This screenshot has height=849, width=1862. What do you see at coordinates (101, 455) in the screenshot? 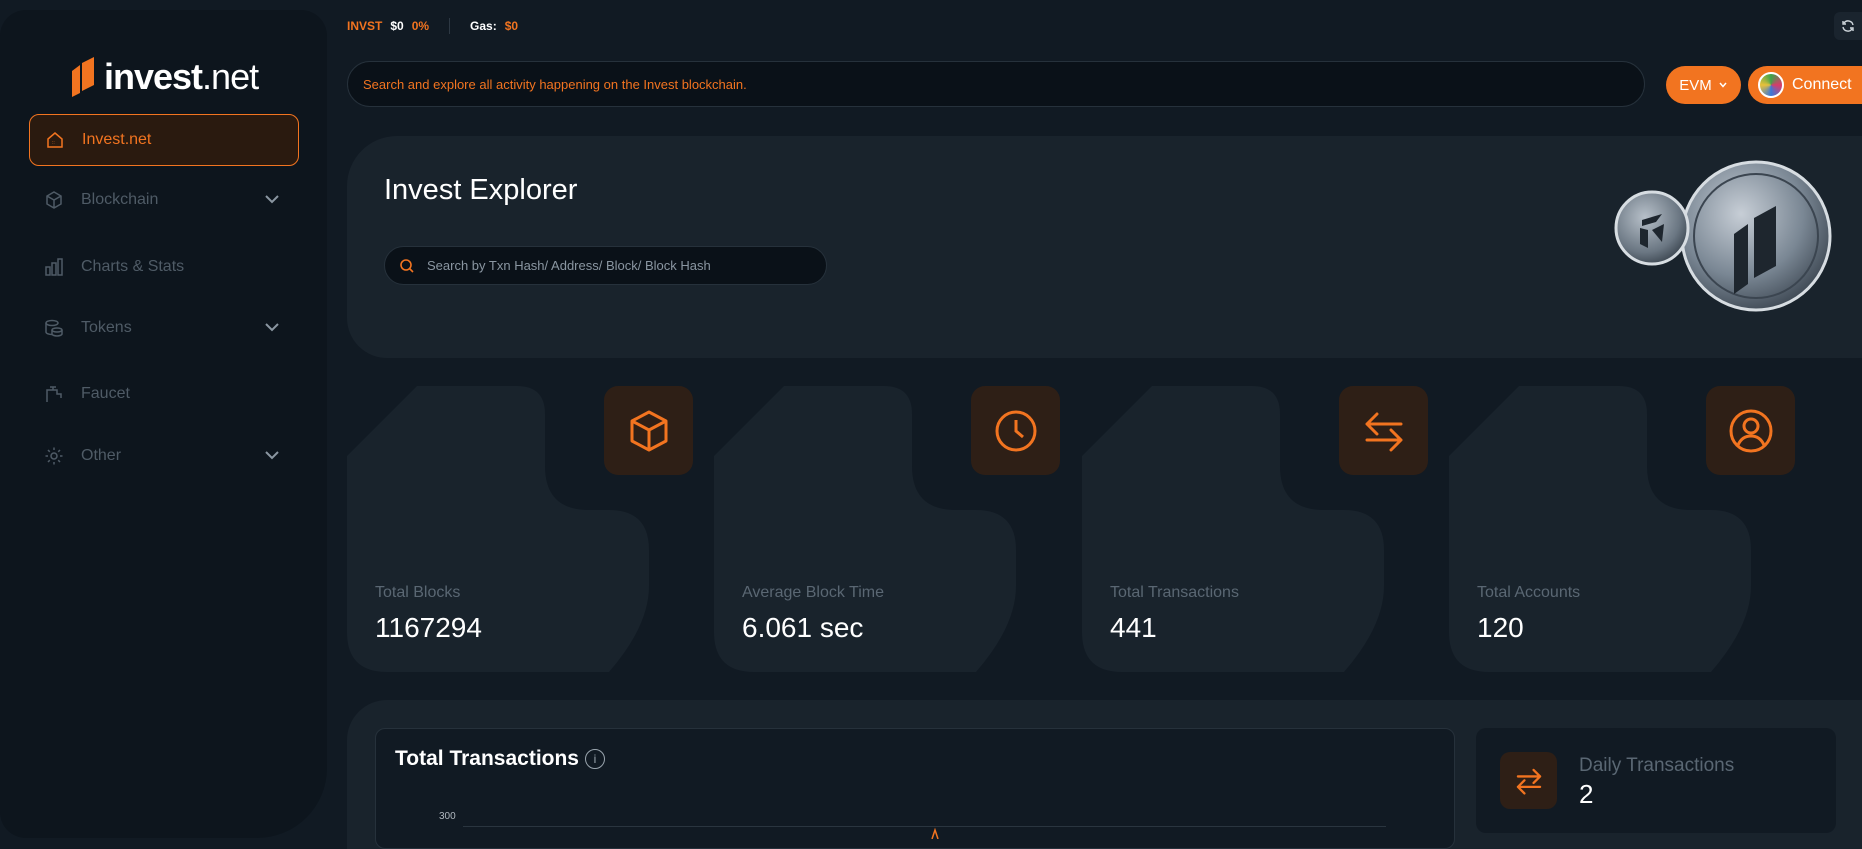
I see `sidebar-item-label: Other` at bounding box center [101, 455].